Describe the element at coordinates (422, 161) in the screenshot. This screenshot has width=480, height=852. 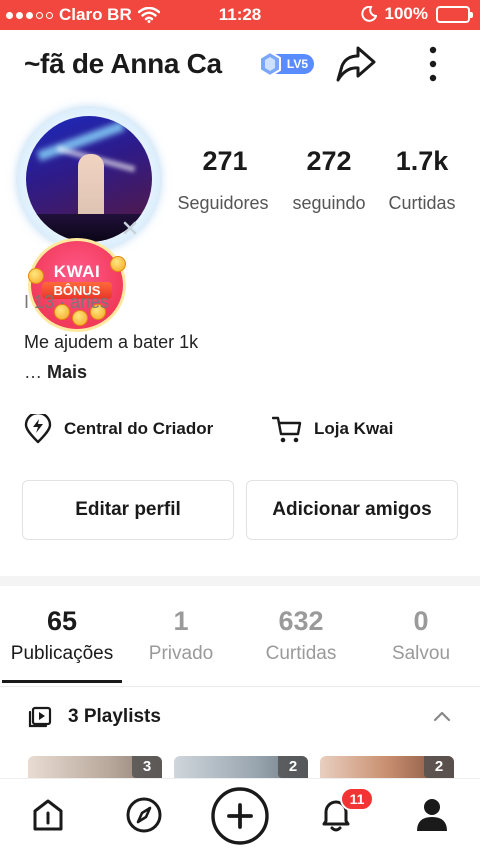
I see `likes-count: 1.7k` at that location.